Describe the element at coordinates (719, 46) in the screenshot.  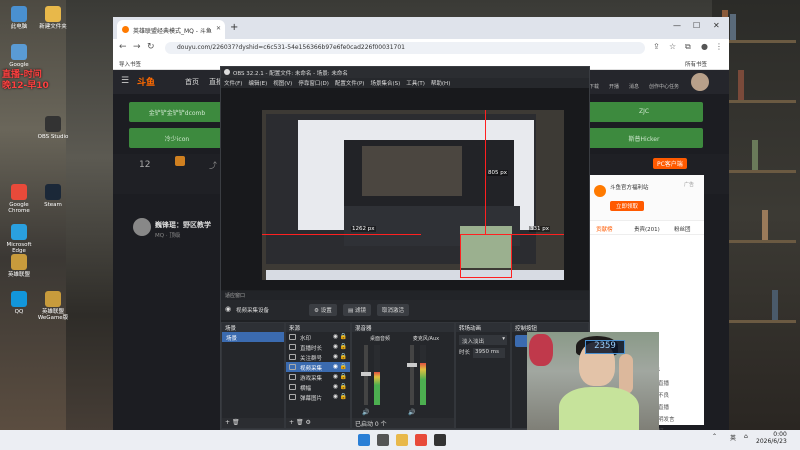
I see `menu-icon: ⋮` at that location.